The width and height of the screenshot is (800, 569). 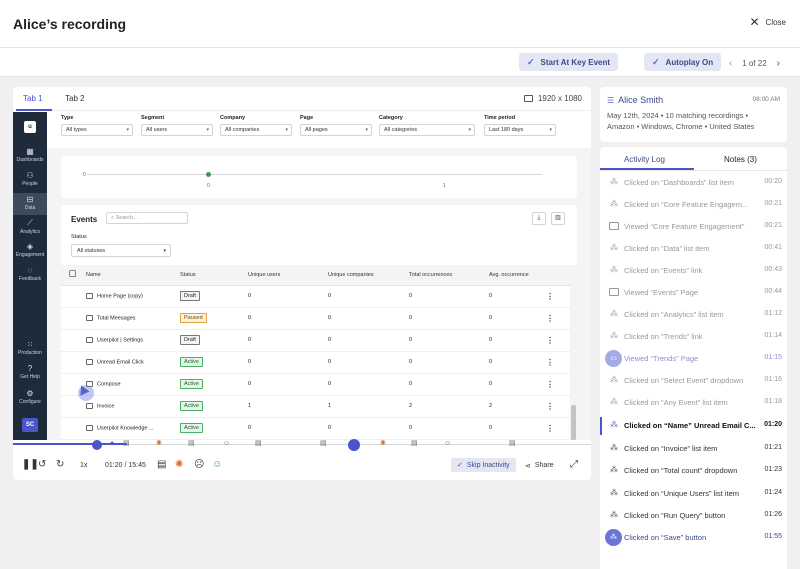 I want to click on tab-1: Tab 1, so click(x=33, y=98).